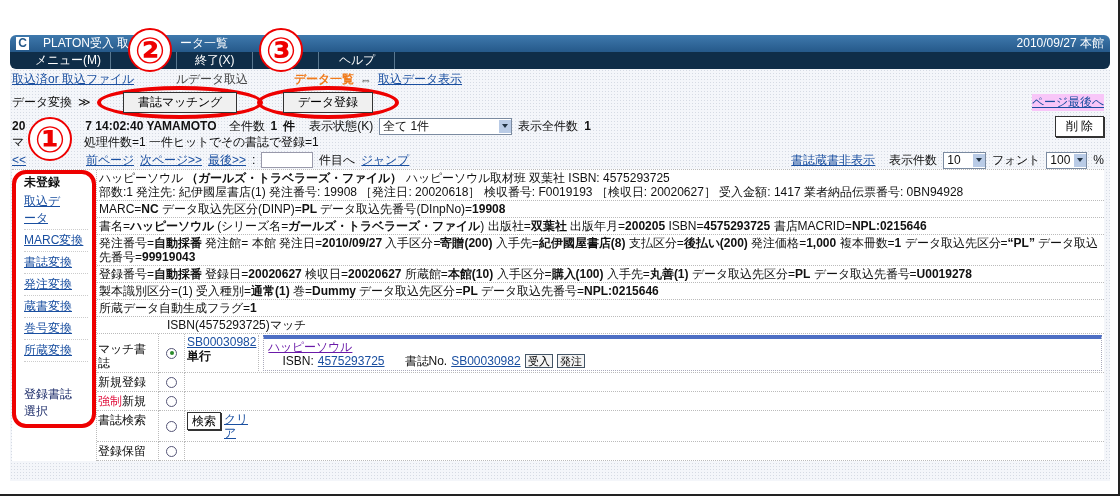 Image resolution: width=1120 pixels, height=496 pixels. What do you see at coordinates (570, 361) in the screenshot?
I see `tag-button: 発注` at bounding box center [570, 361].